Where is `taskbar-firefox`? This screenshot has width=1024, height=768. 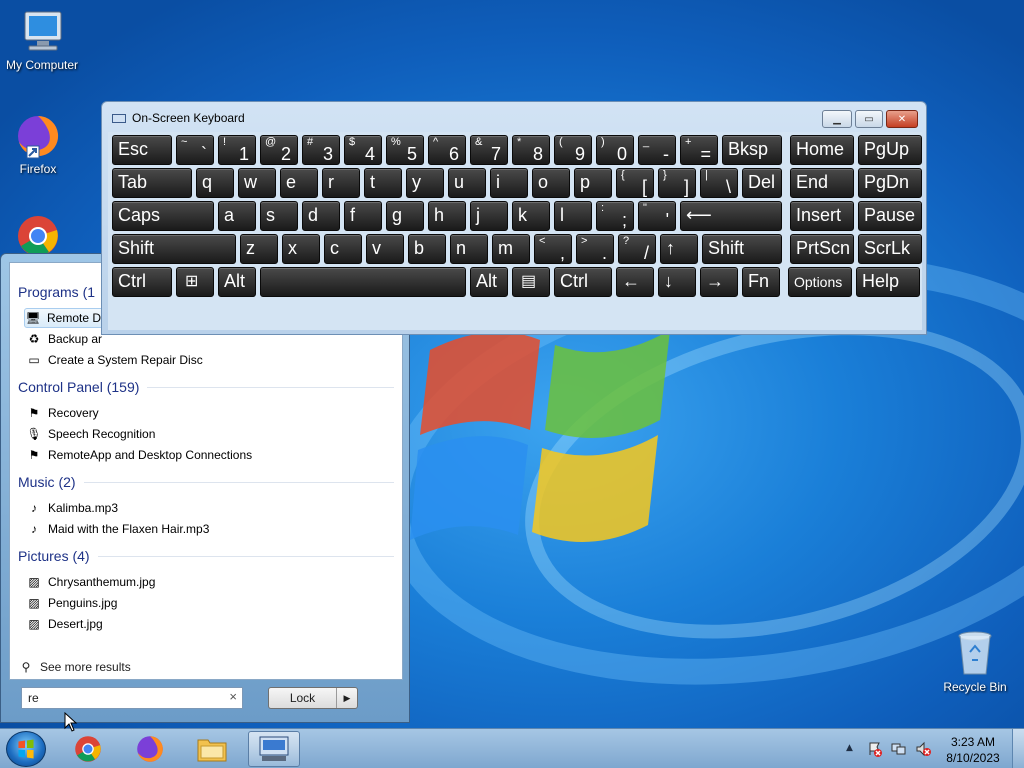
taskbar-firefox is located at coordinates (150, 749).